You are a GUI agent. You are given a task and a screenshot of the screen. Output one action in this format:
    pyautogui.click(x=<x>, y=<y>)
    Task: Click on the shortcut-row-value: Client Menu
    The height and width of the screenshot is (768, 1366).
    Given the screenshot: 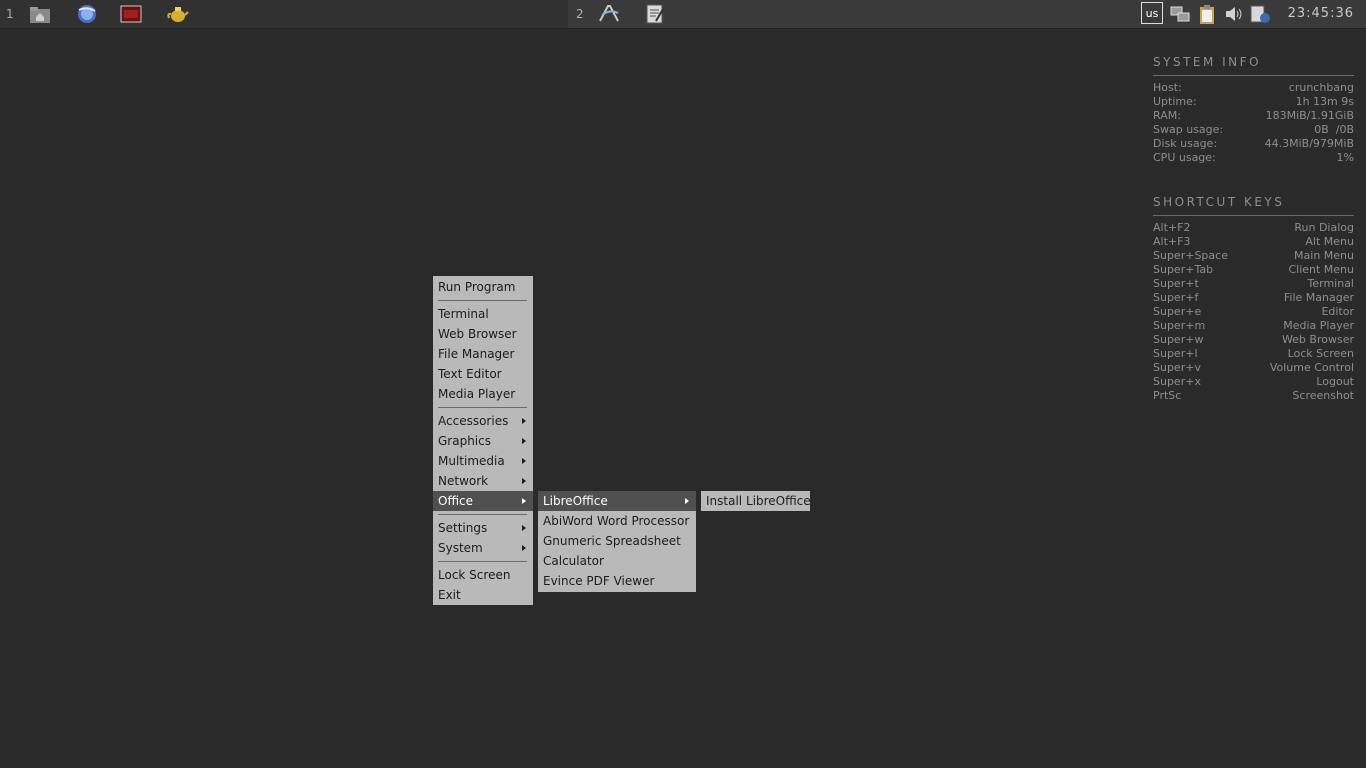 What is the action you would take?
    pyautogui.click(x=1321, y=269)
    